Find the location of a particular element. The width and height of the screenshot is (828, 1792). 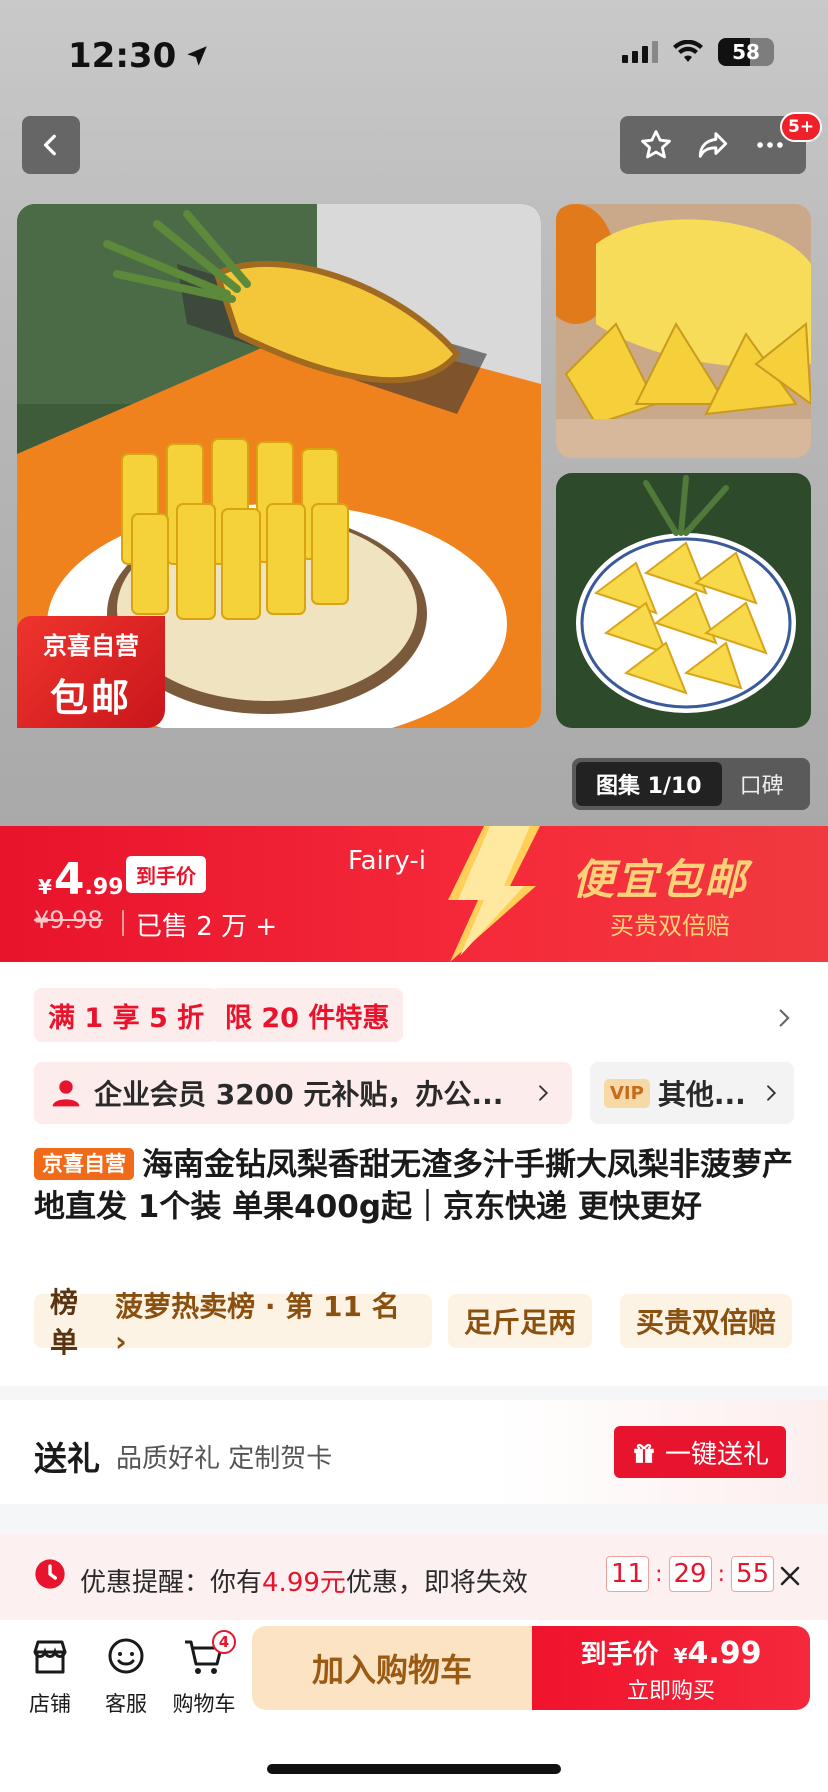

tab-album: 图集 1/10 is located at coordinates (649, 784).